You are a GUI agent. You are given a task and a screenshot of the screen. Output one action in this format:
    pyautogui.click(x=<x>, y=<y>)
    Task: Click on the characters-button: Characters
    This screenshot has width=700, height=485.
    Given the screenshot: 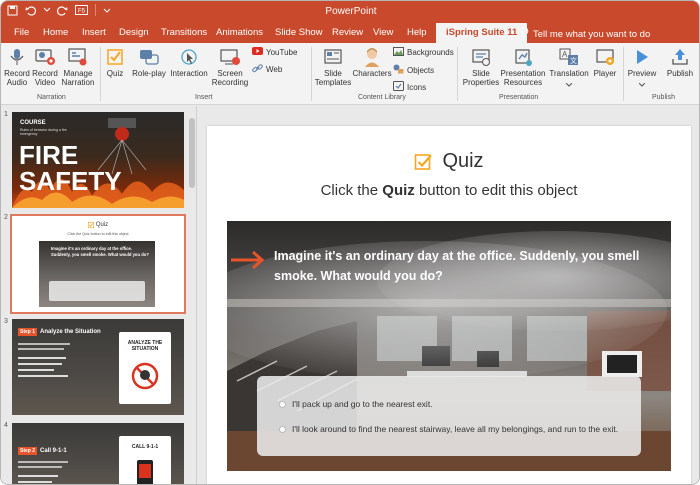 What is the action you would take?
    pyautogui.click(x=372, y=62)
    